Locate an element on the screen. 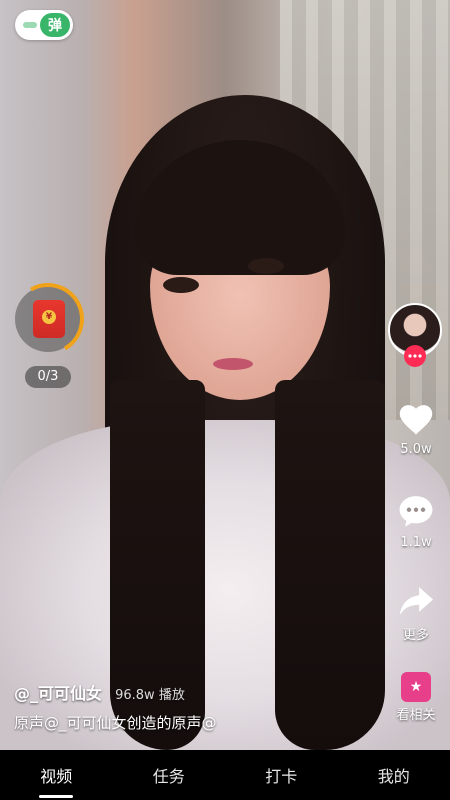 This screenshot has height=800, width=450. nav-tab-video: 视频 is located at coordinates (56, 775).